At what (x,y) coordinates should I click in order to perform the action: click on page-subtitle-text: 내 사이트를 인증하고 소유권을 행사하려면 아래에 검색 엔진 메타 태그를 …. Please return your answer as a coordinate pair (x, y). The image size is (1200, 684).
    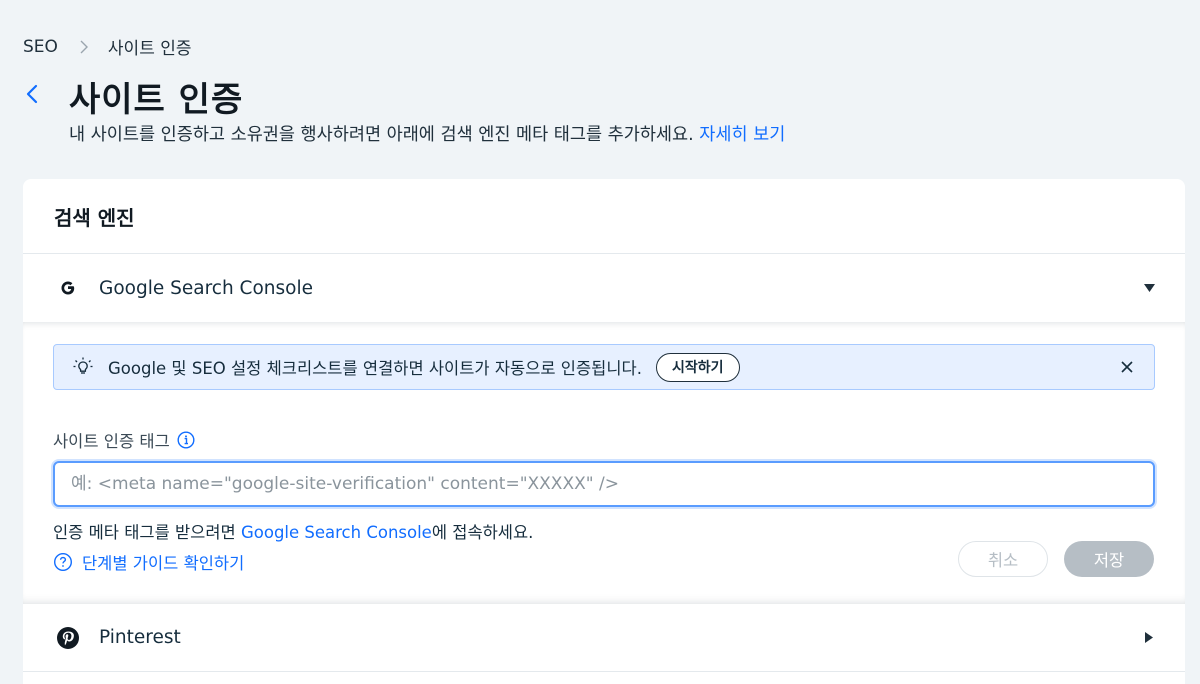
    Looking at the image, I should click on (381, 135).